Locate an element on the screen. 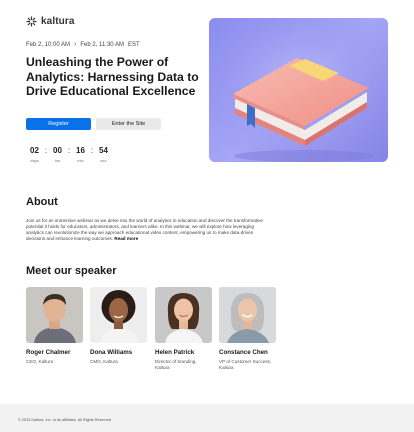 The width and height of the screenshot is (414, 432). countdown-seconds: 54 sec is located at coordinates (103, 154).